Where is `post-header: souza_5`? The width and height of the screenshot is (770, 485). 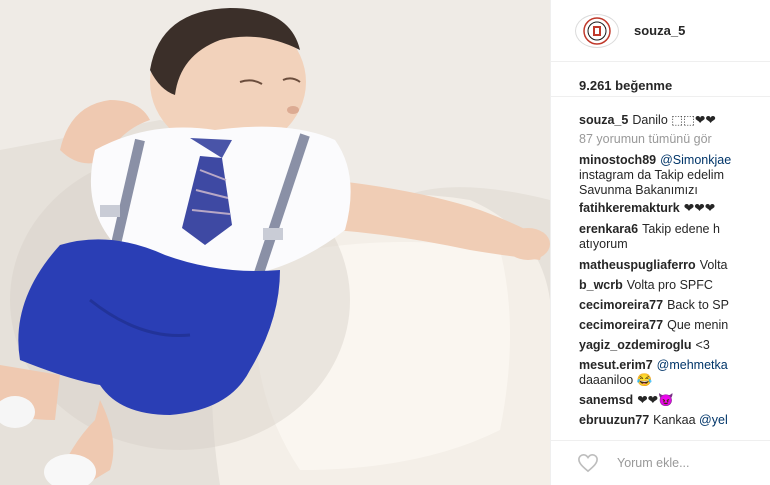
post-header: souza_5 is located at coordinates (660, 31).